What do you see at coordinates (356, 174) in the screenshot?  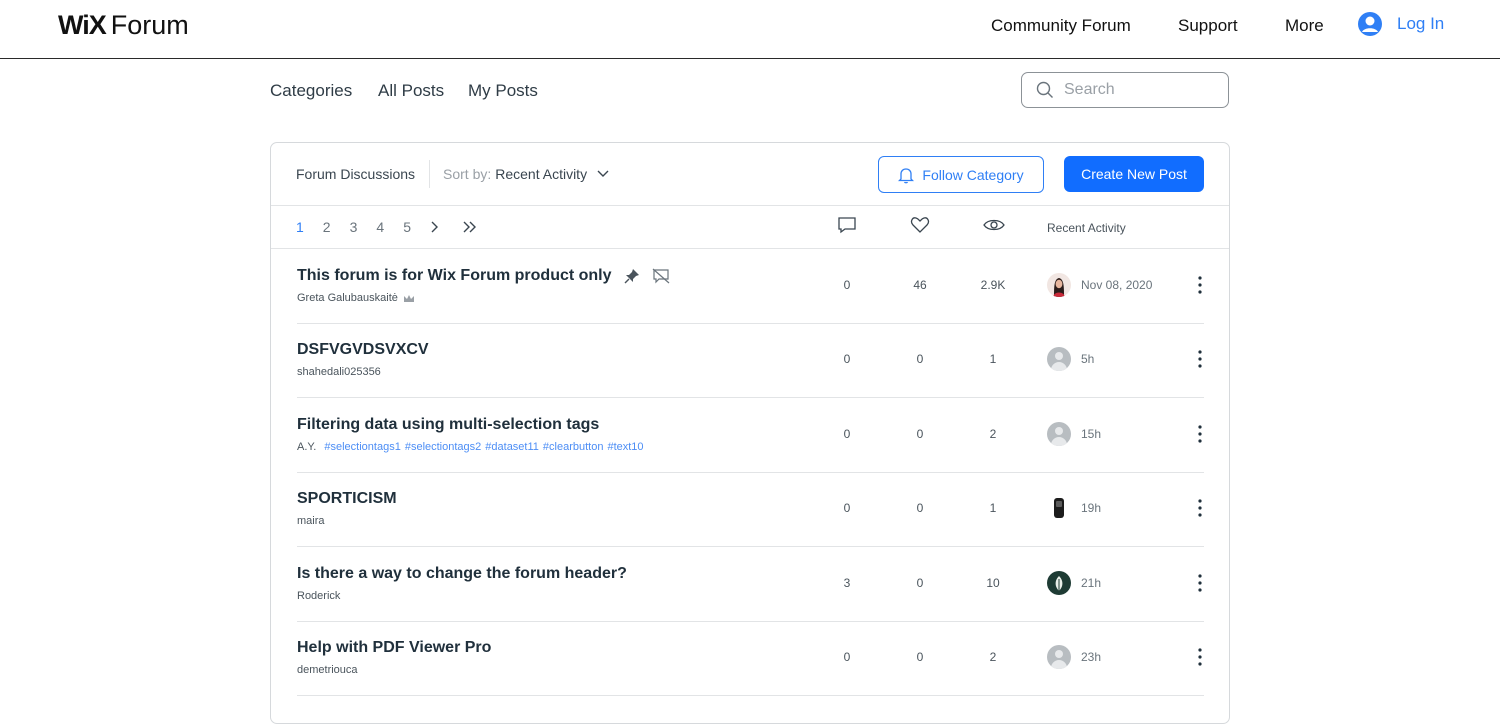 I see `forum-discussions-title: Forum Discussions` at bounding box center [356, 174].